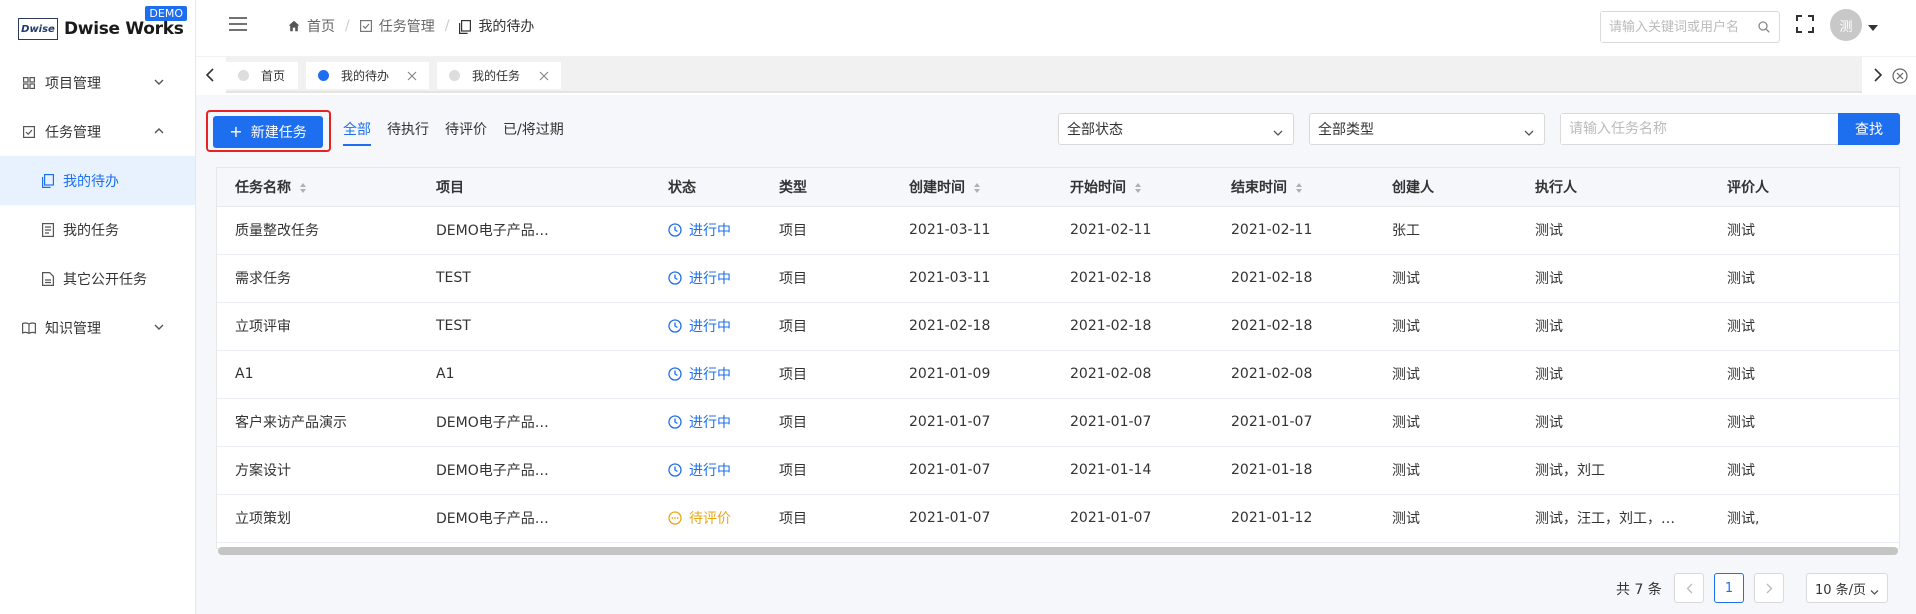 This screenshot has width=1916, height=614. I want to click on table-cell-creator: 张工, so click(1445, 230).